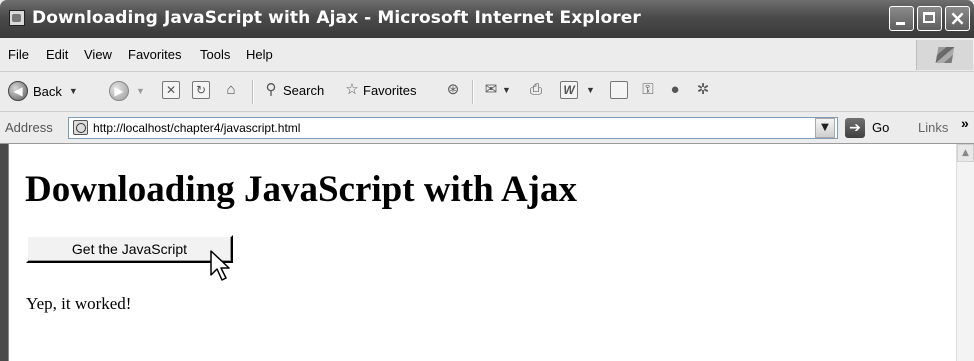 The image size is (974, 361). I want to click on forward-button: ▶ ▼, so click(127, 91).